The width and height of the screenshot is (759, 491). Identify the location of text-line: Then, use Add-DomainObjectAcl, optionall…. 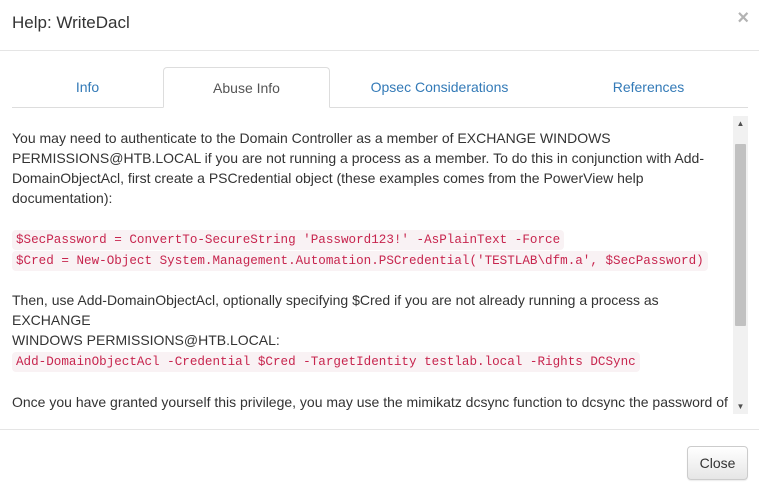
(335, 310).